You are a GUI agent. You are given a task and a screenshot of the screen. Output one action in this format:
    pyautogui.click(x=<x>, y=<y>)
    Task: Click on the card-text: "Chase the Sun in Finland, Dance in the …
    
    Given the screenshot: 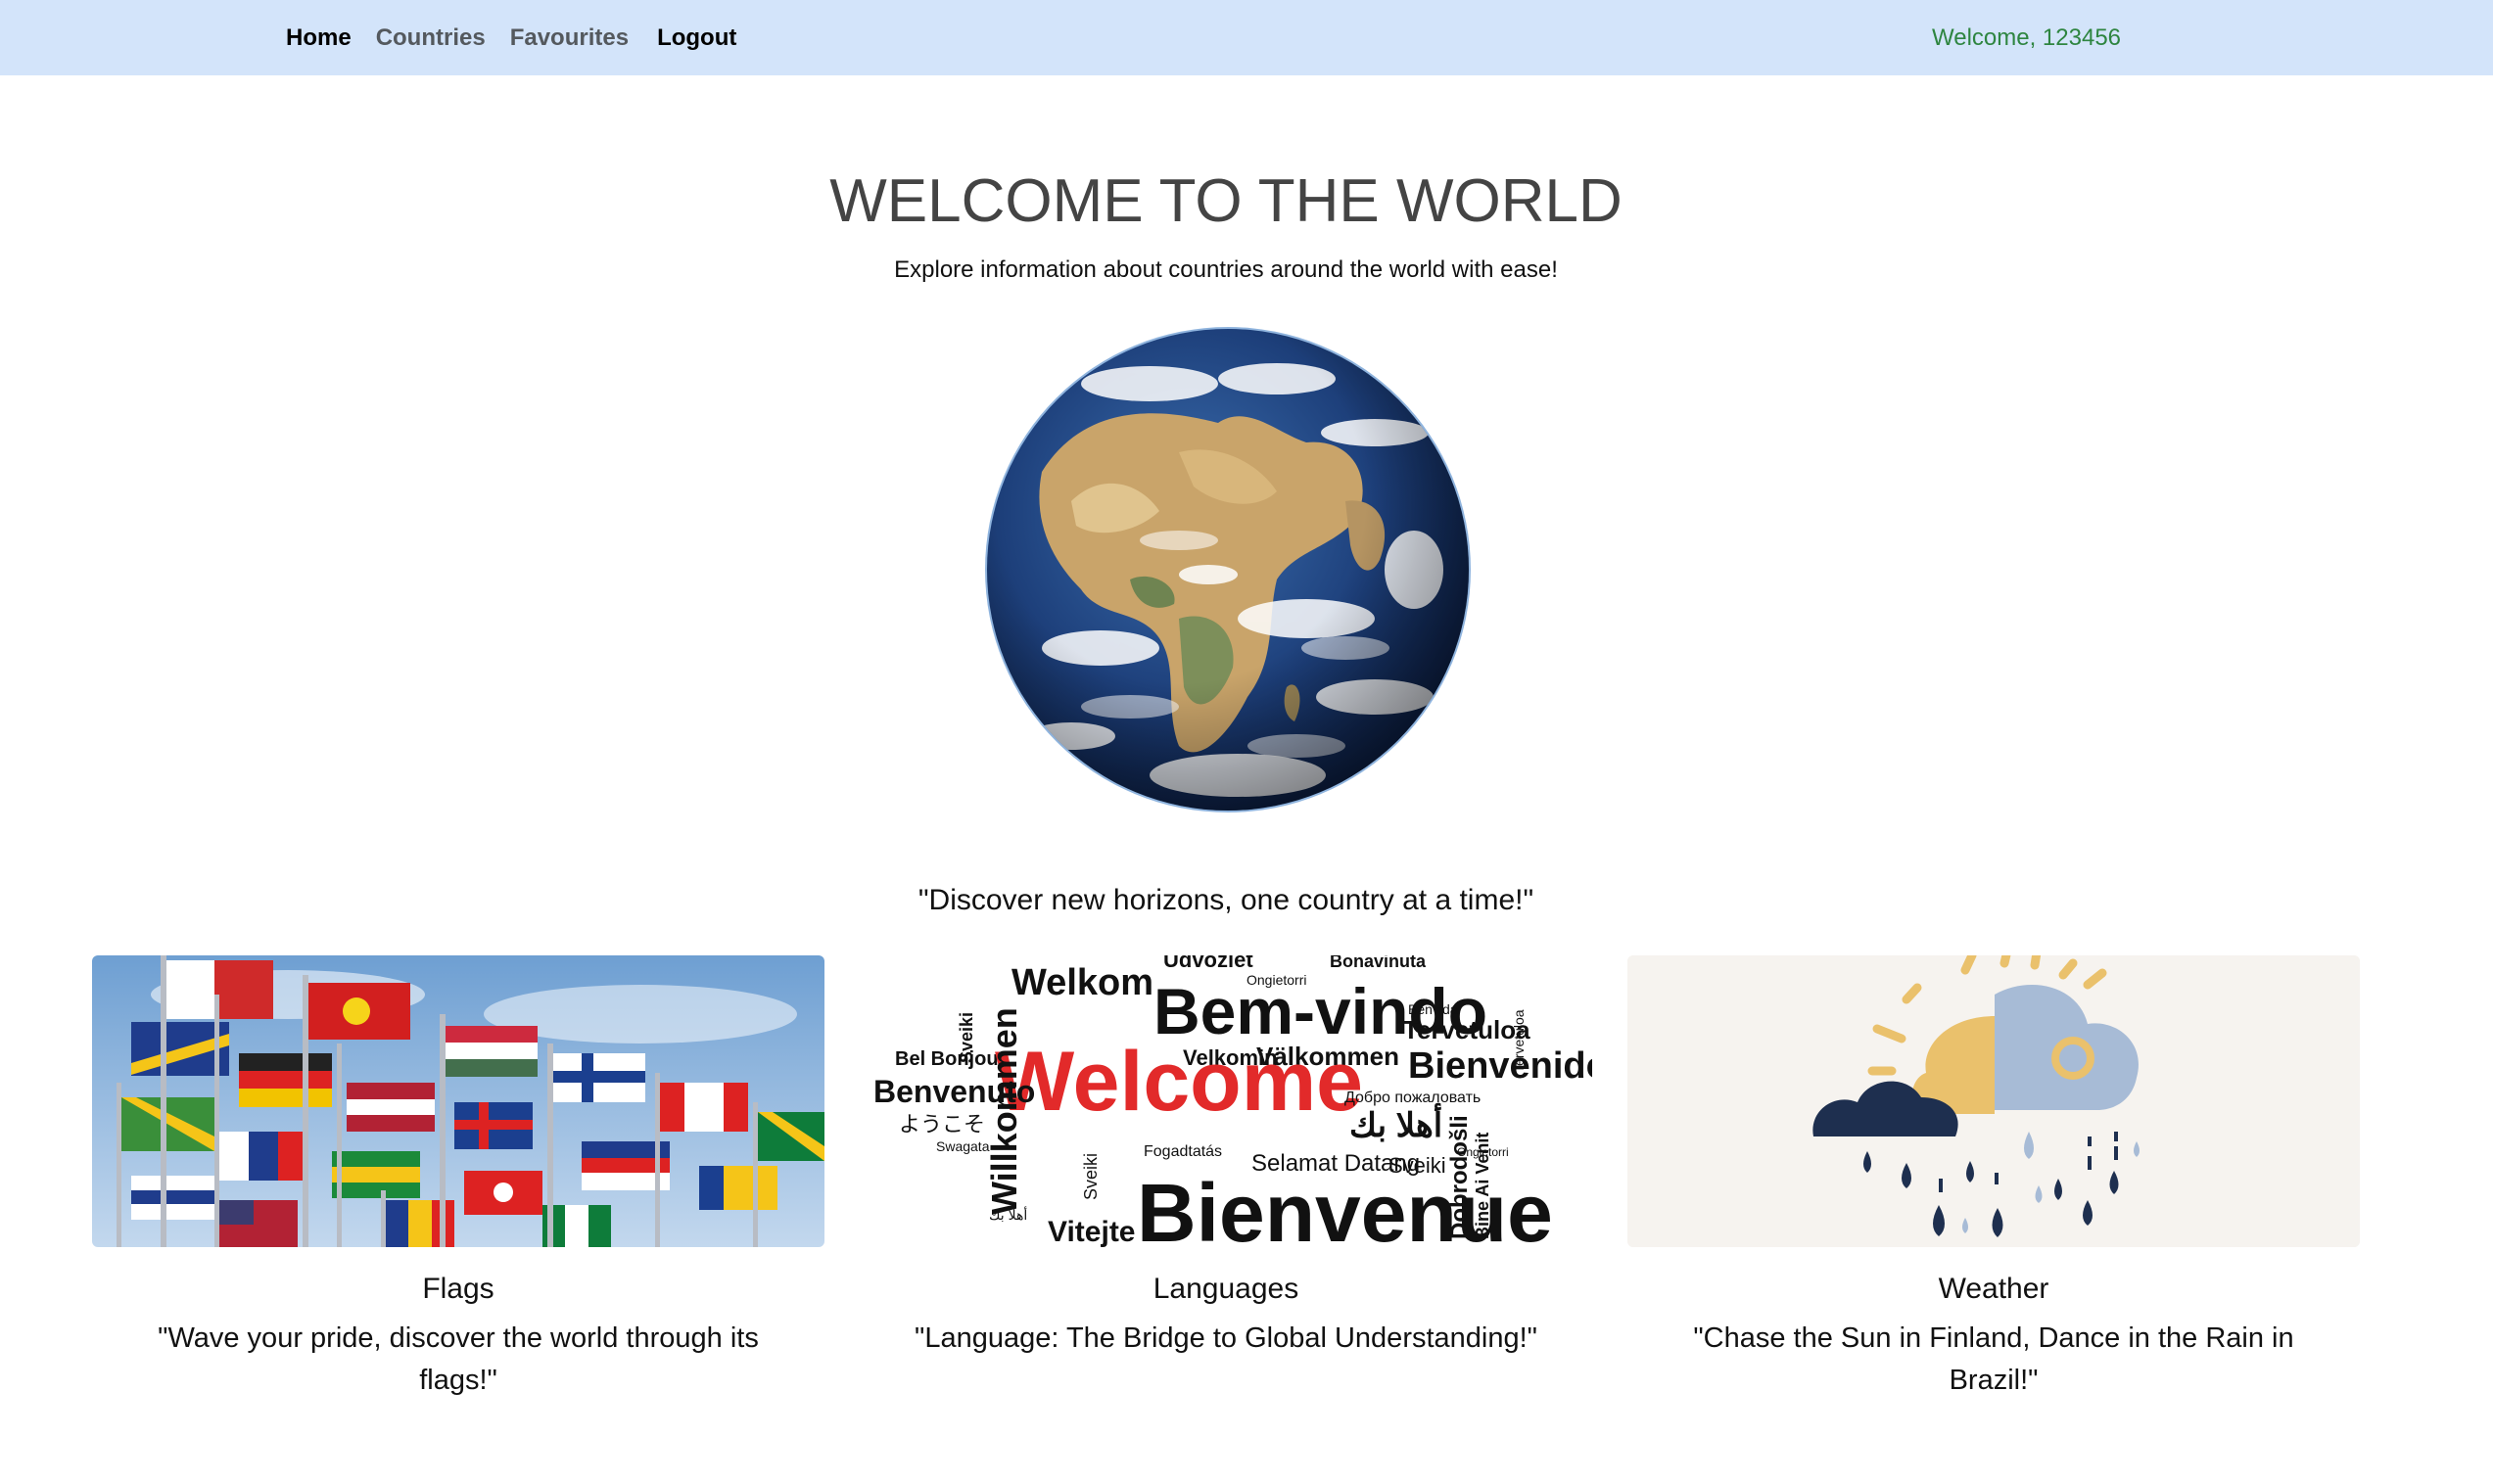 What is the action you would take?
    pyautogui.click(x=1993, y=1359)
    